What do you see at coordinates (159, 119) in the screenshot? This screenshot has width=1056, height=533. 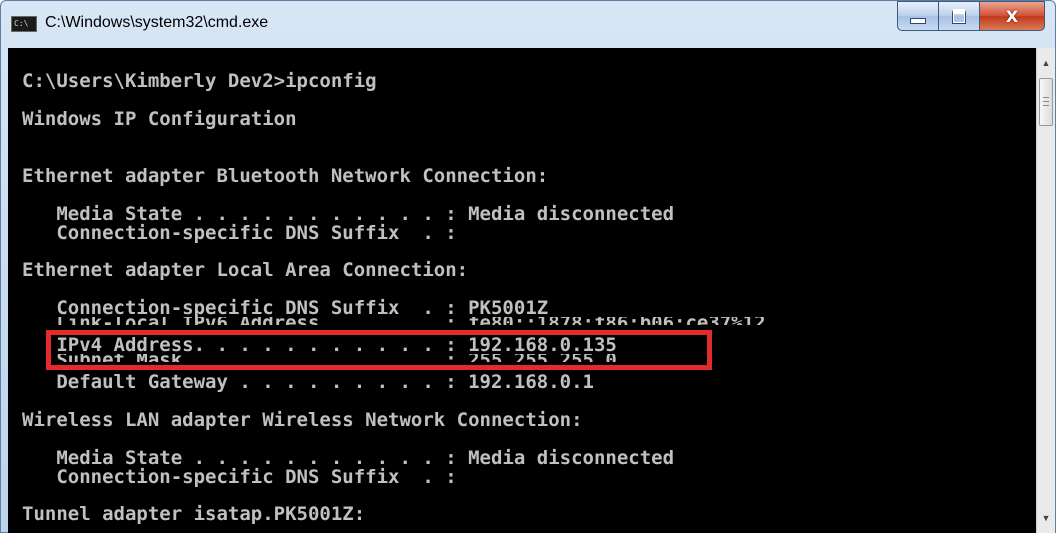 I see `console-line-heading: Windows IP Configuration` at bounding box center [159, 119].